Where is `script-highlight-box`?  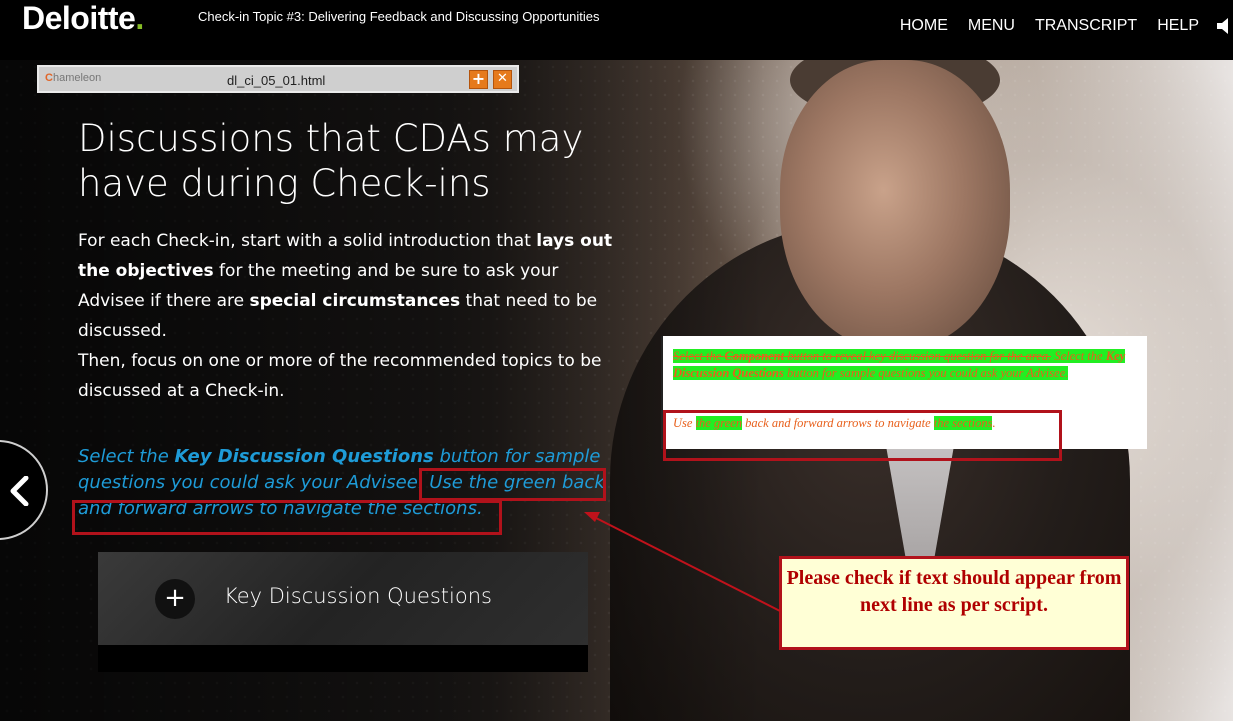
script-highlight-box is located at coordinates (862, 435).